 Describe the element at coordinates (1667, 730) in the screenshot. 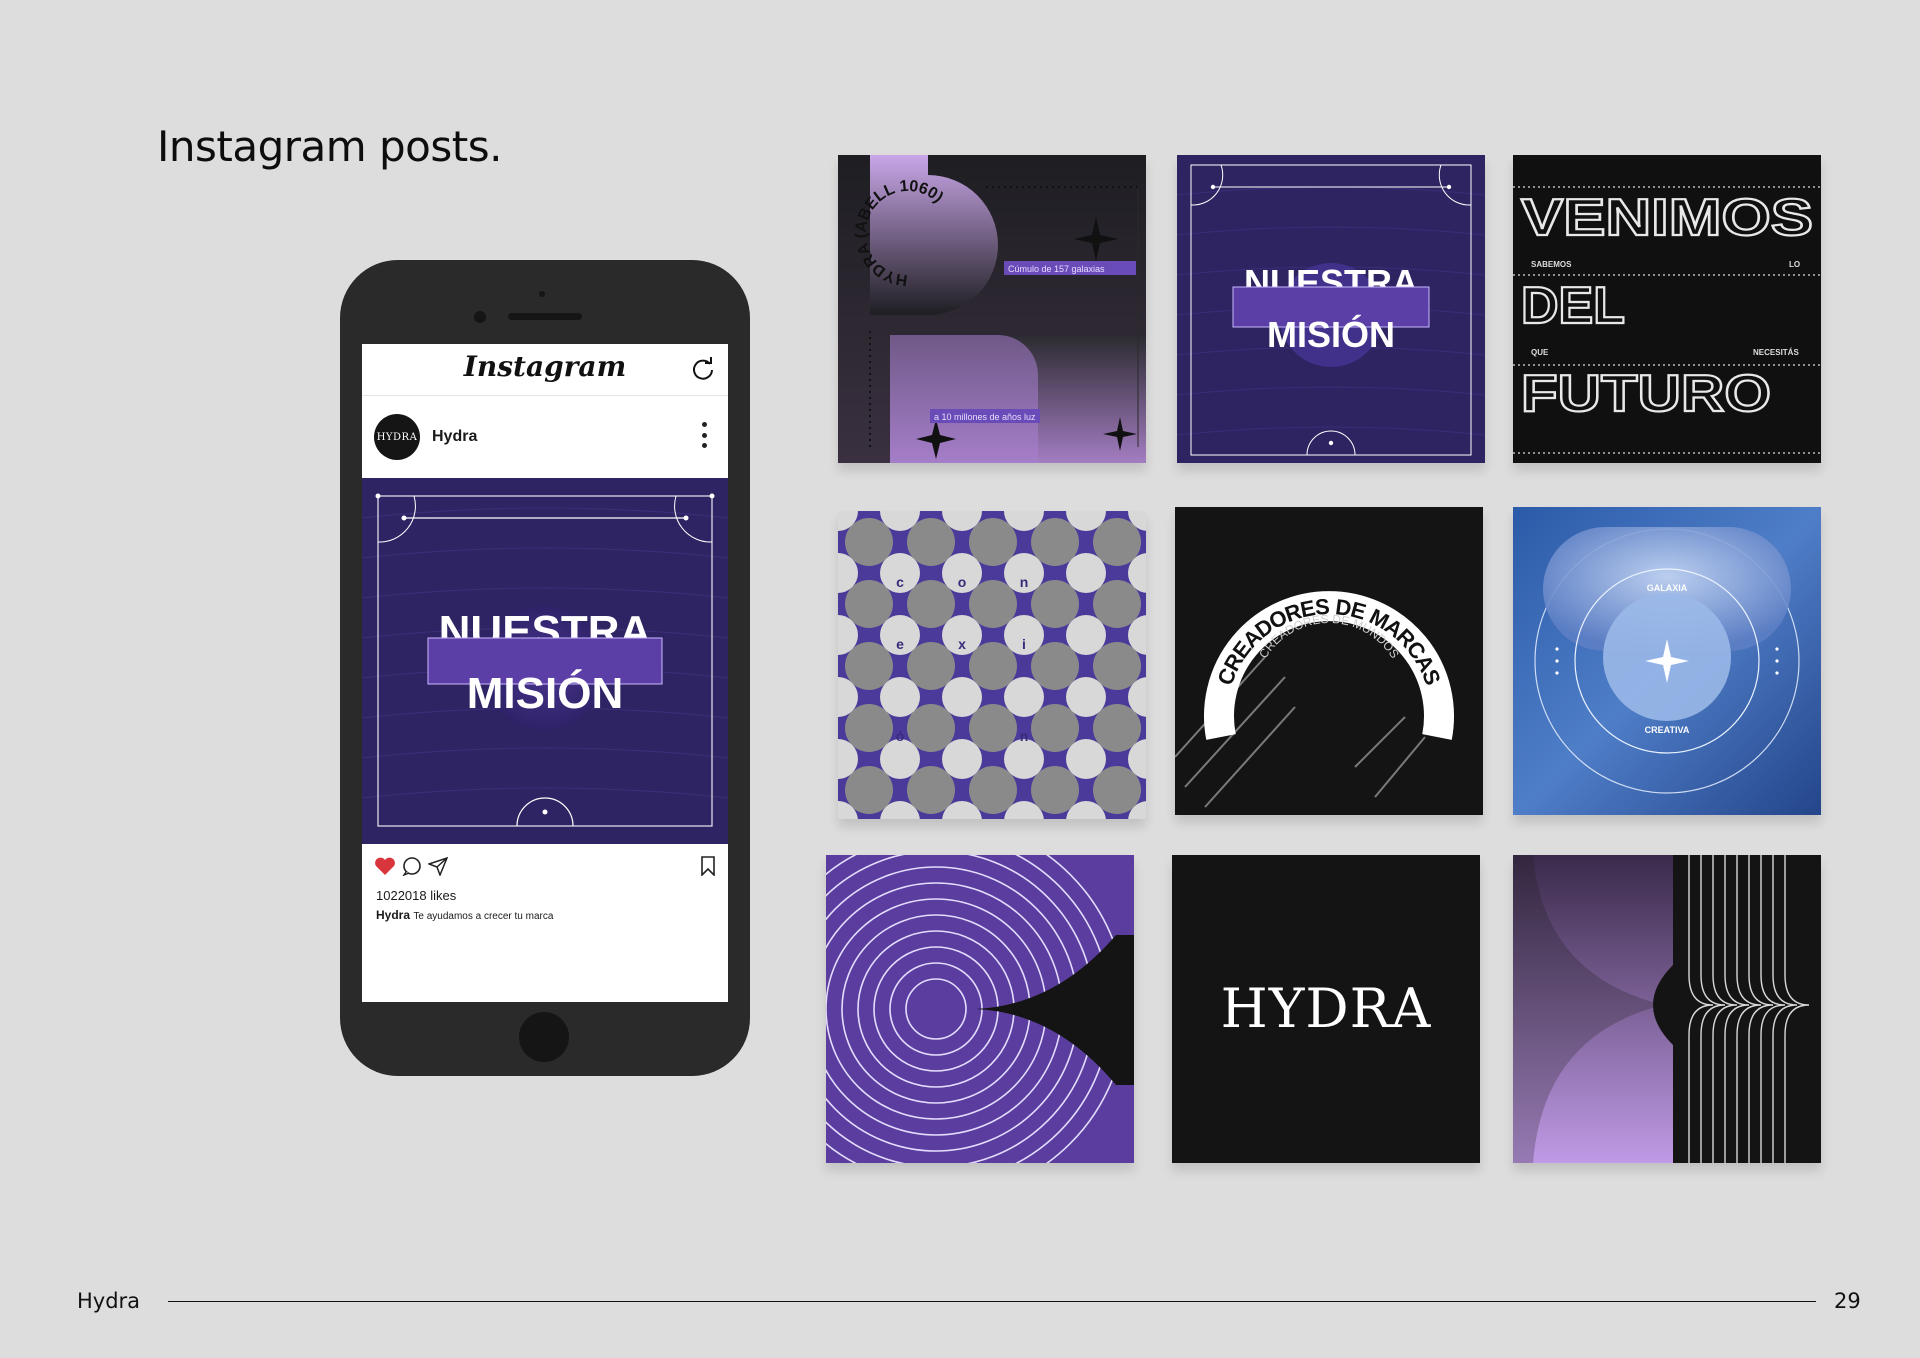

I see `post6-label-bottom: CREATIVA` at that location.